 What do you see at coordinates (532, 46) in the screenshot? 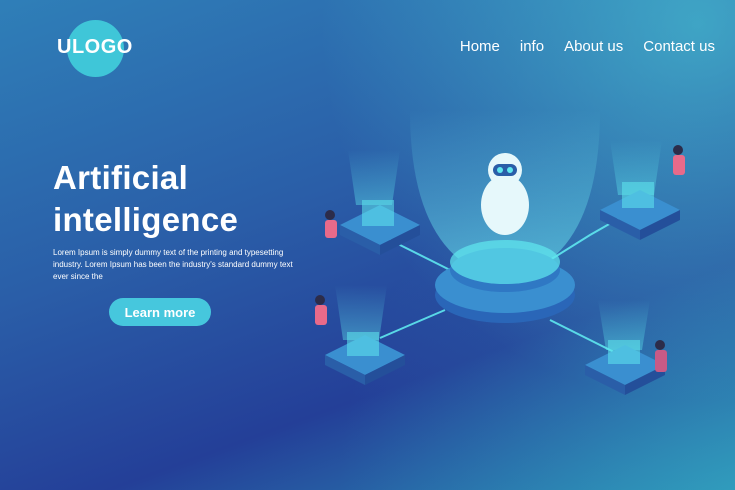
I see `nav-info: info` at bounding box center [532, 46].